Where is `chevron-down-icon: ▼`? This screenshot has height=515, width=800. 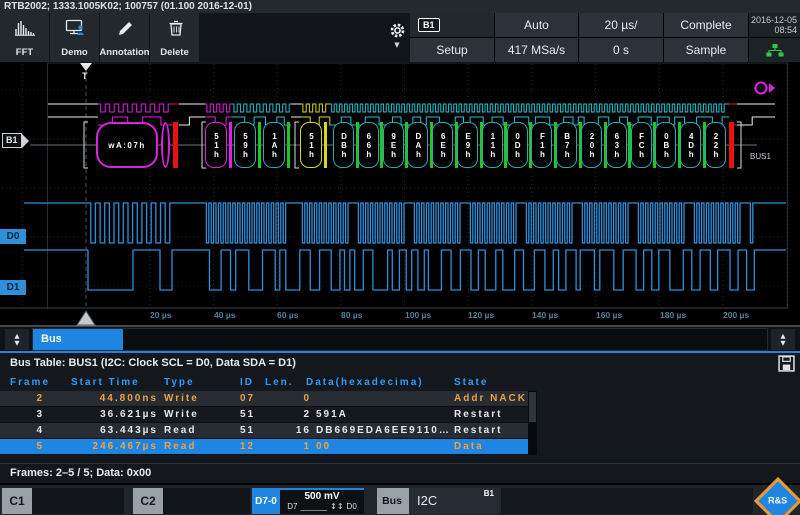
chevron-down-icon: ▼ is located at coordinates (397, 45).